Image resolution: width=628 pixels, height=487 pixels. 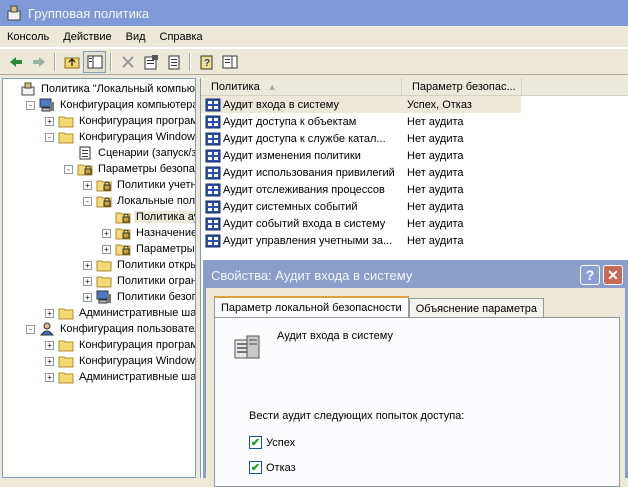 What do you see at coordinates (99, 361) in the screenshot?
I see `tree-item: + Конфигурация Windows` at bounding box center [99, 361].